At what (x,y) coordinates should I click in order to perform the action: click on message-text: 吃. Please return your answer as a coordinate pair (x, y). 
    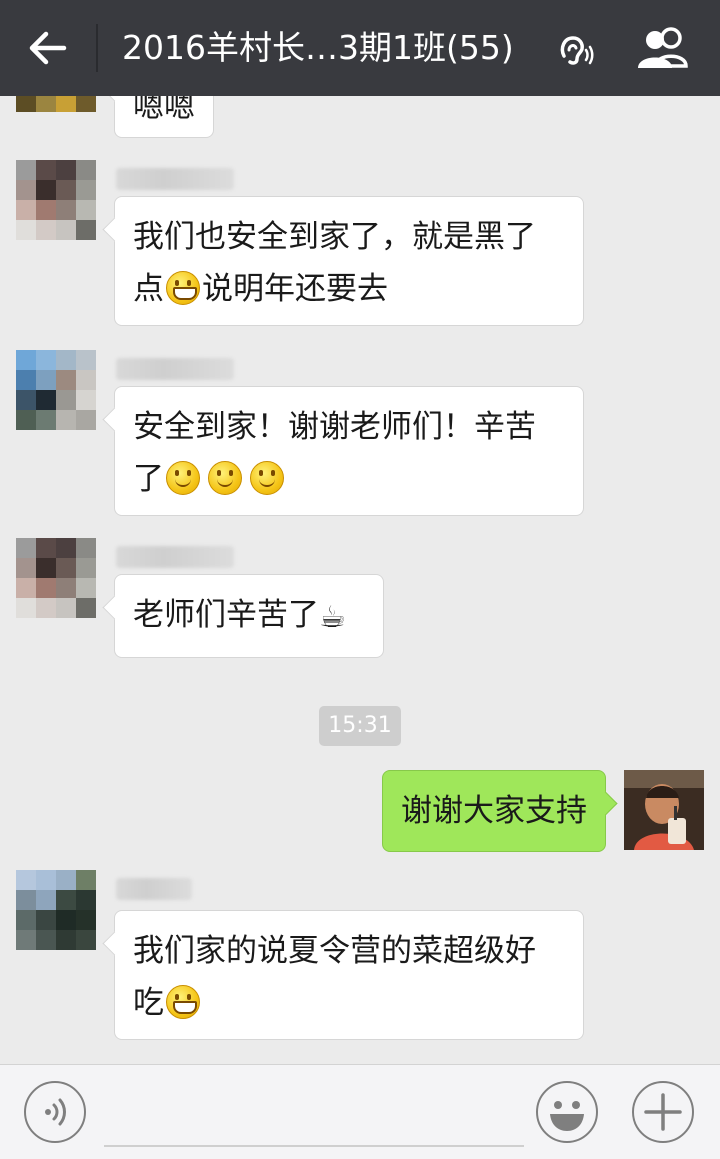
    Looking at the image, I should click on (148, 1003).